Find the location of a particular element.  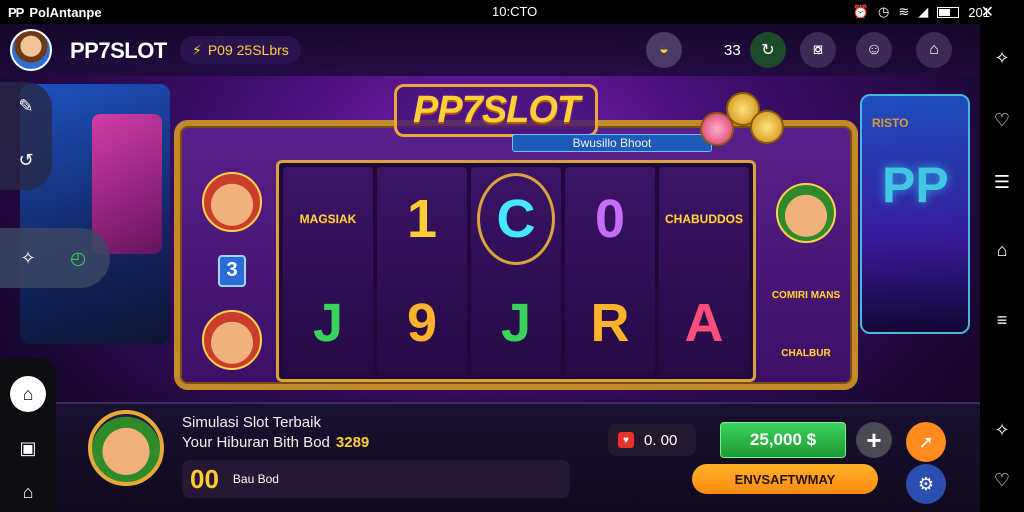

close-icon: ✕ is located at coordinates (987, 12).